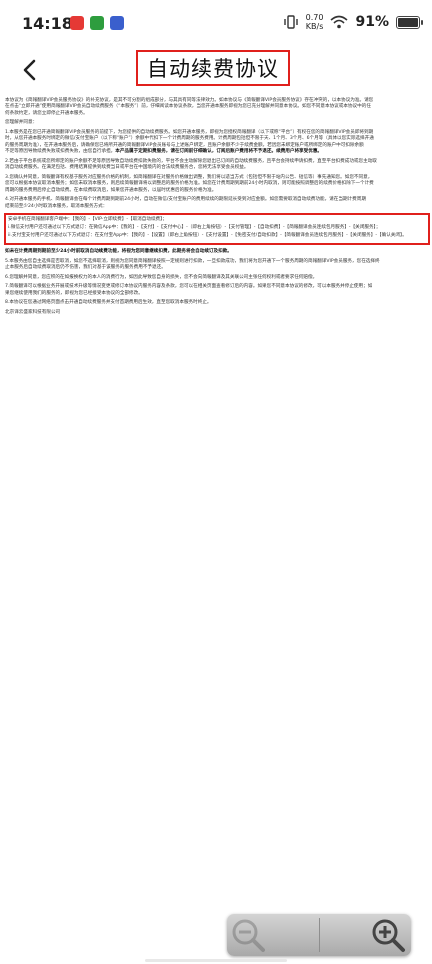 The width and height of the screenshot is (432, 964). I want to click on network-speed: 0.70 KB/s, so click(315, 22).